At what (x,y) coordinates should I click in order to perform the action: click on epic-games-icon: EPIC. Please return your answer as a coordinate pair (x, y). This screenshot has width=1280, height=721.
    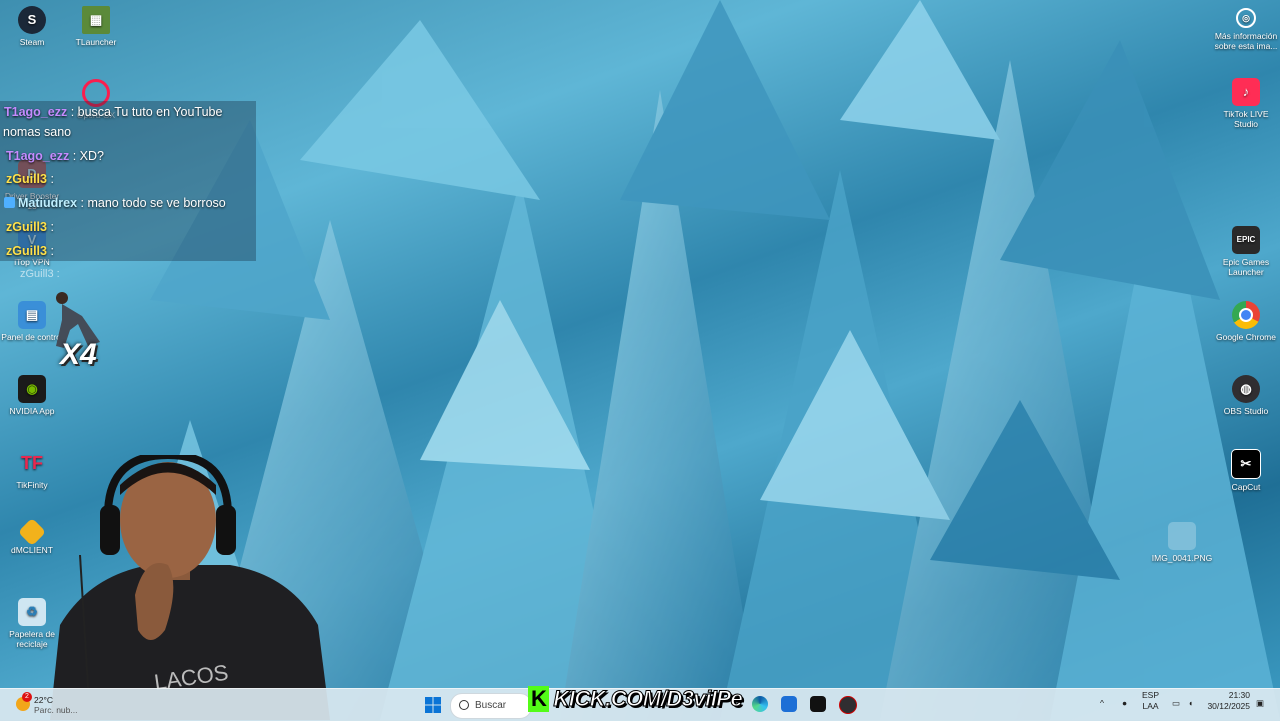
    Looking at the image, I should click on (1246, 240).